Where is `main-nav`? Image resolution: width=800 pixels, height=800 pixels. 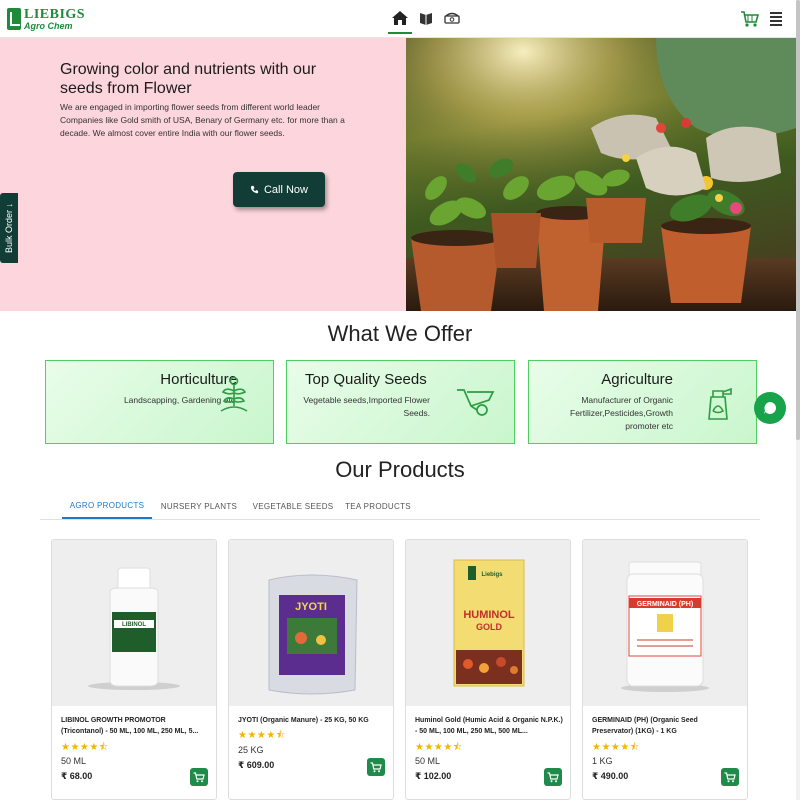 main-nav is located at coordinates (426, 19).